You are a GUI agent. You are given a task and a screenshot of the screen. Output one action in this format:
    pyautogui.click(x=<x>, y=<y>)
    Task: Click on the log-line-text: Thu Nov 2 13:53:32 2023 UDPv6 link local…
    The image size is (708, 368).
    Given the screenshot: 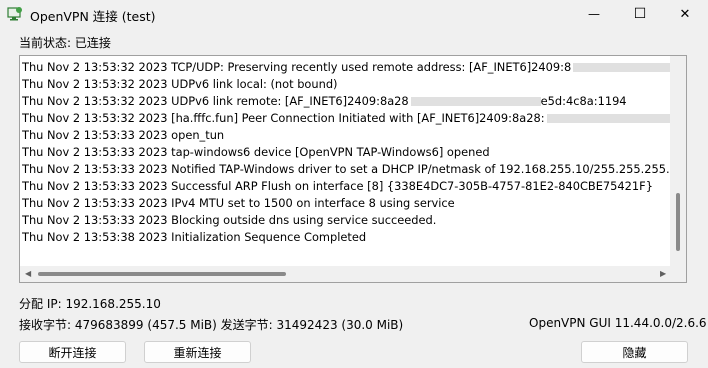 What is the action you would take?
    pyautogui.click(x=180, y=84)
    